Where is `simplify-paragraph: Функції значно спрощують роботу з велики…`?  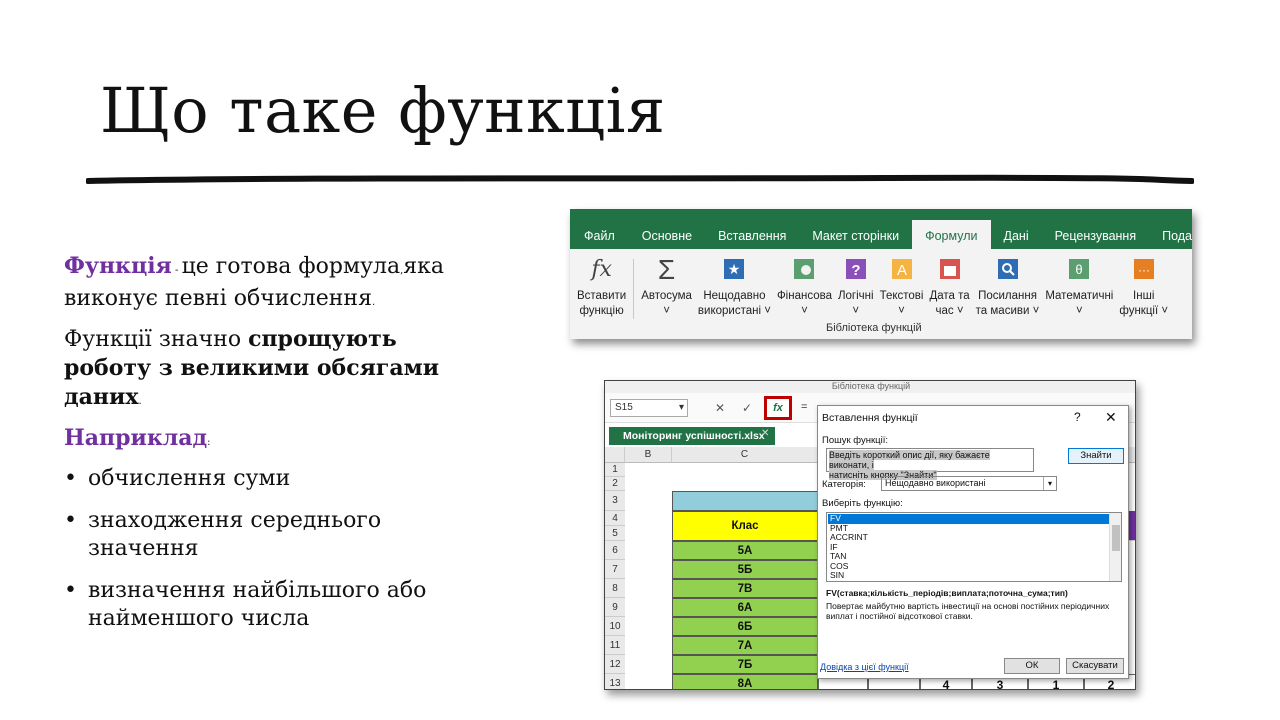 simplify-paragraph: Функції значно спрощують роботу з велики… is located at coordinates (252, 368).